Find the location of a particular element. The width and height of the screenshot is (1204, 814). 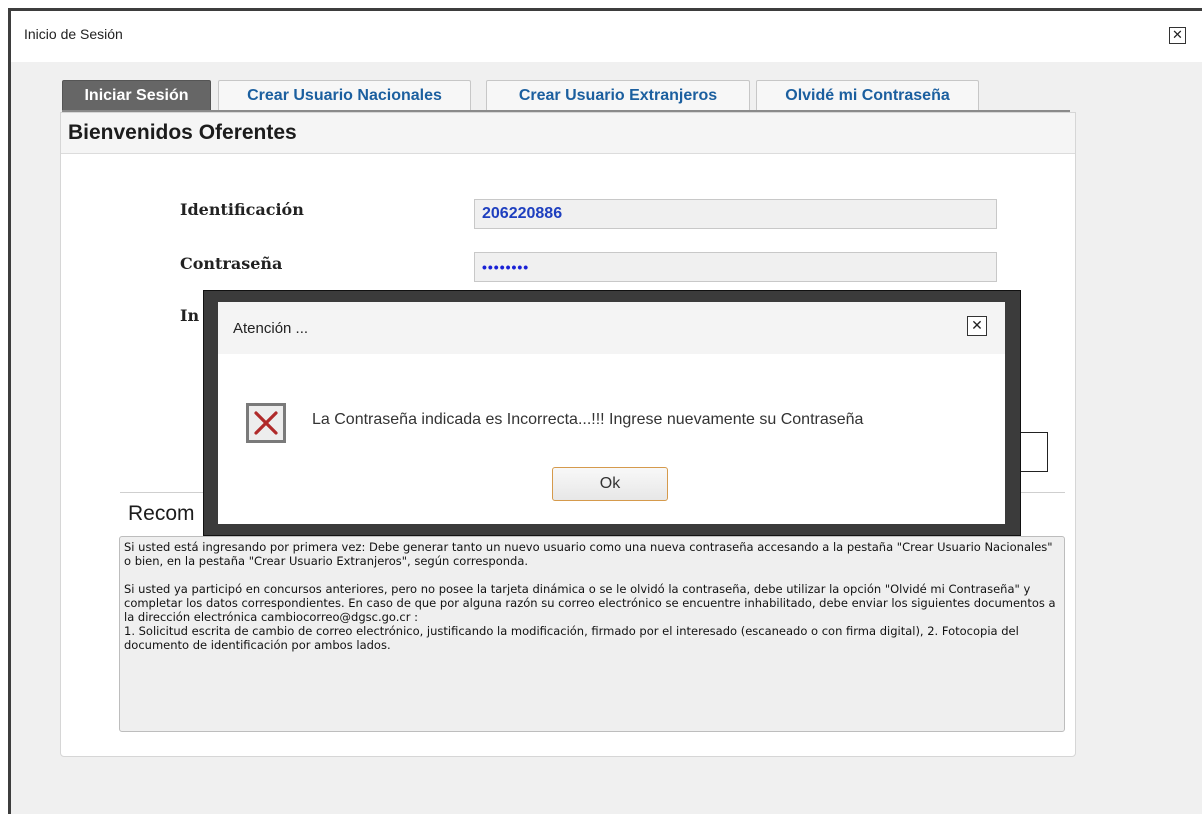

alert-close-button: ✕ is located at coordinates (977, 326).